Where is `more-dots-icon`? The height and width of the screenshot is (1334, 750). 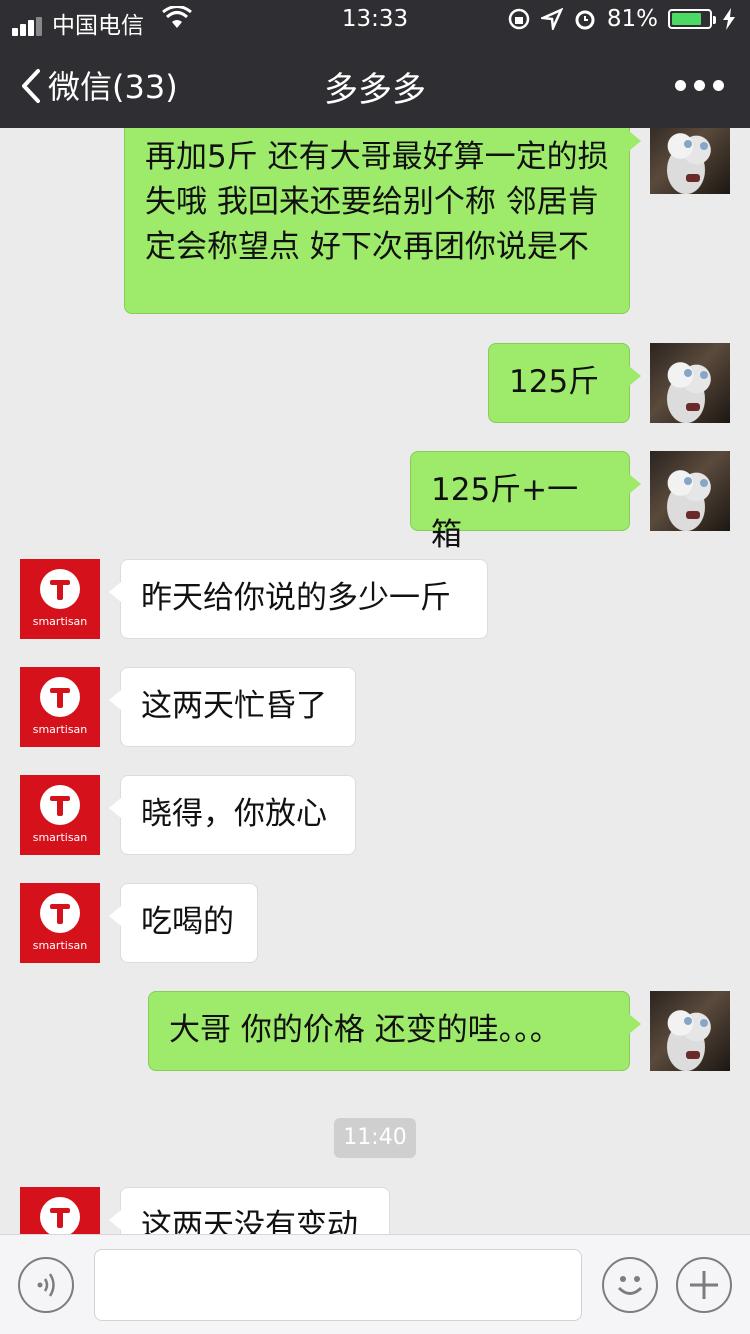 more-dots-icon is located at coordinates (699, 85).